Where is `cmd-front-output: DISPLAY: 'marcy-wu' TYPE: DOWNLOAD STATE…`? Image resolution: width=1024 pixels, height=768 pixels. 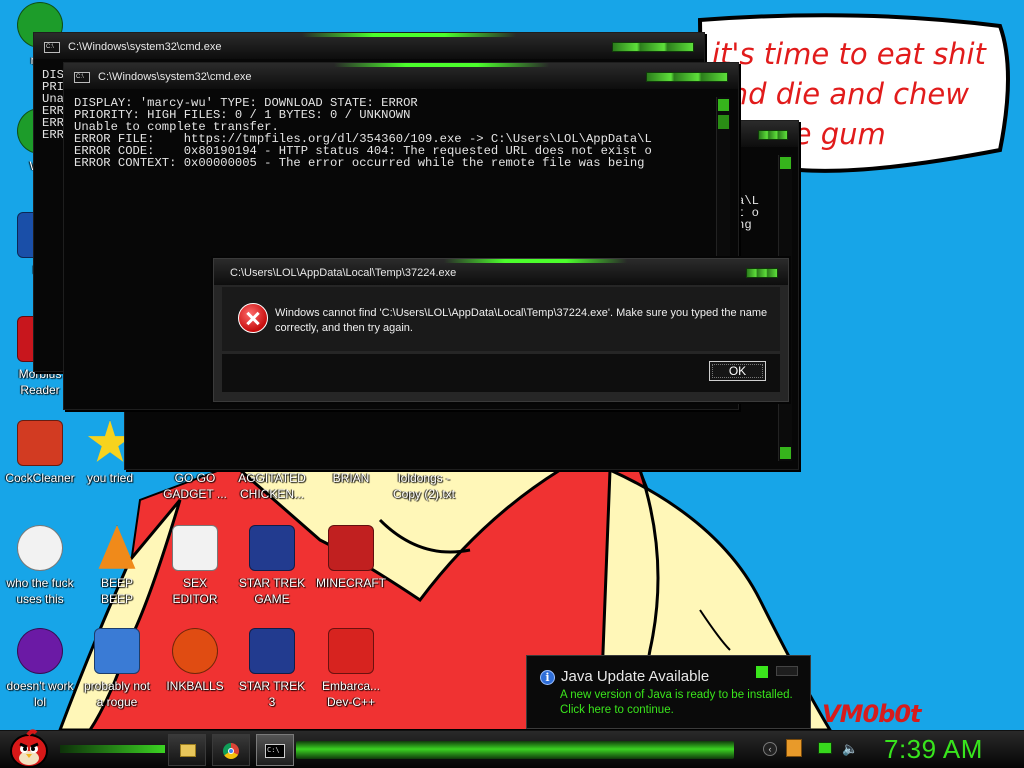 cmd-front-output: DISPLAY: 'marcy-wu' TYPE: DOWNLOAD STATE… is located at coordinates (363, 133).